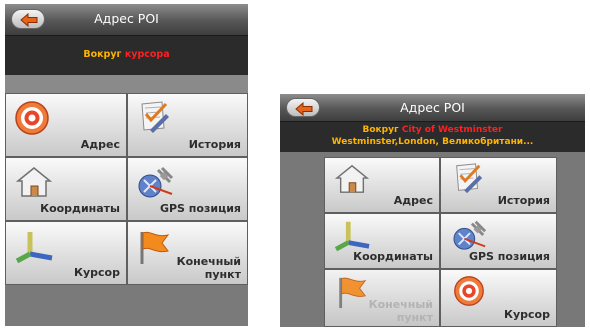 Image resolution: width=590 pixels, height=330 pixels. What do you see at coordinates (147, 54) in the screenshot?
I see `subtitle-value: курсора` at bounding box center [147, 54].